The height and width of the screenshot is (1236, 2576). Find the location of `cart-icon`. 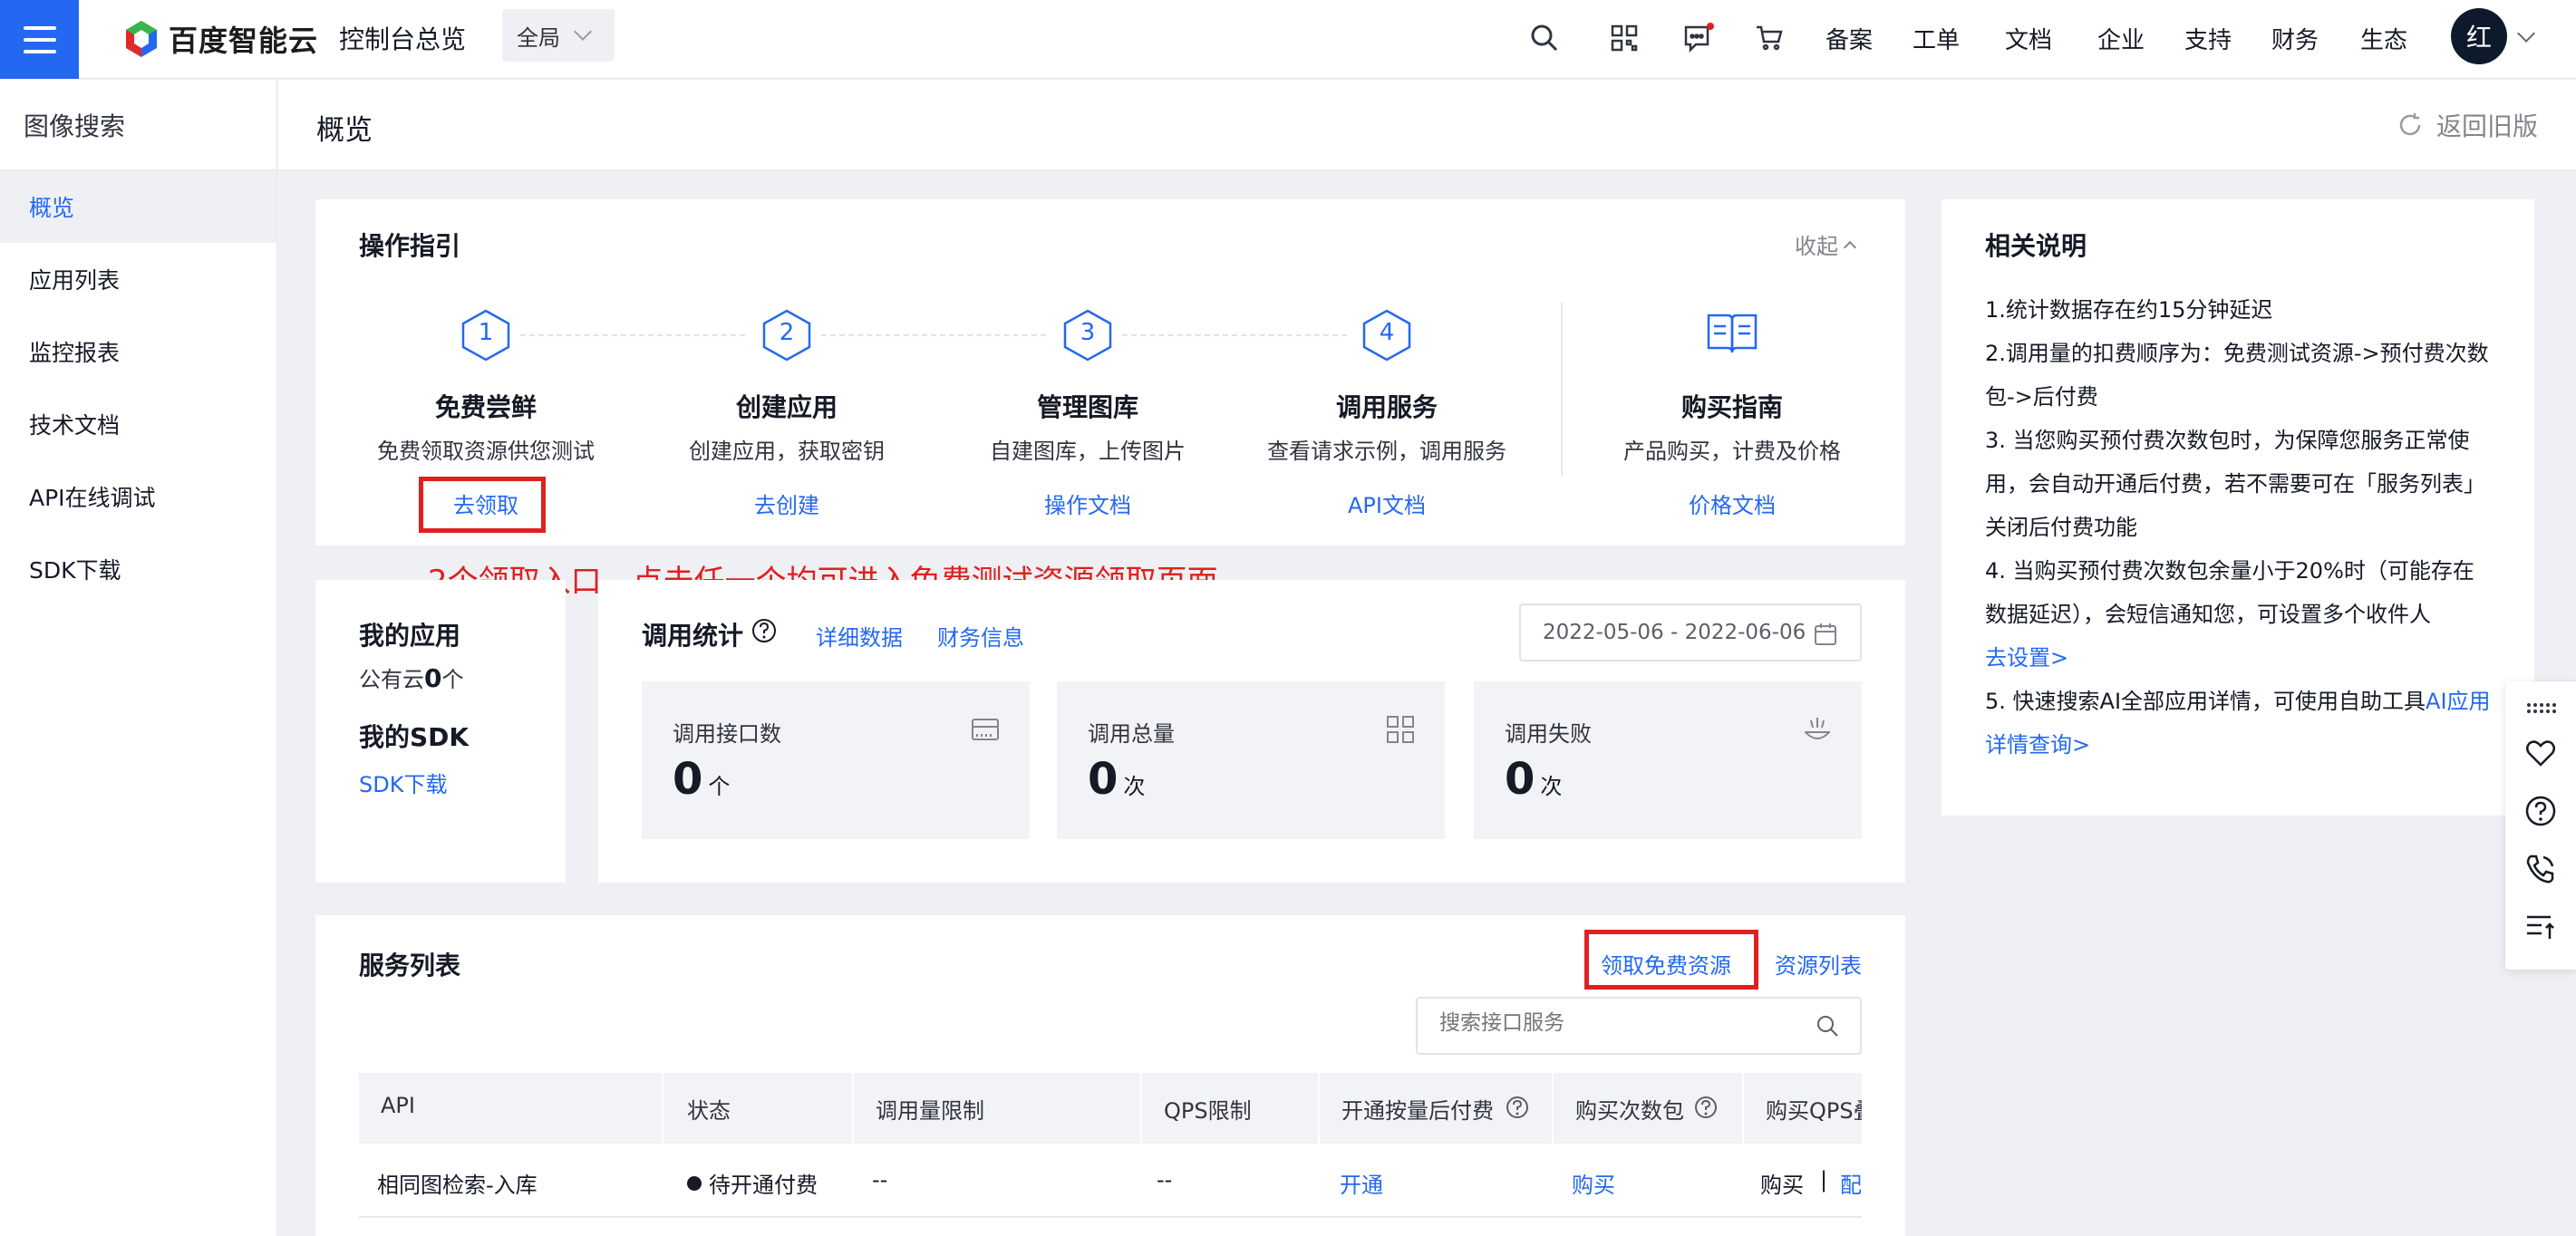

cart-icon is located at coordinates (1769, 38).